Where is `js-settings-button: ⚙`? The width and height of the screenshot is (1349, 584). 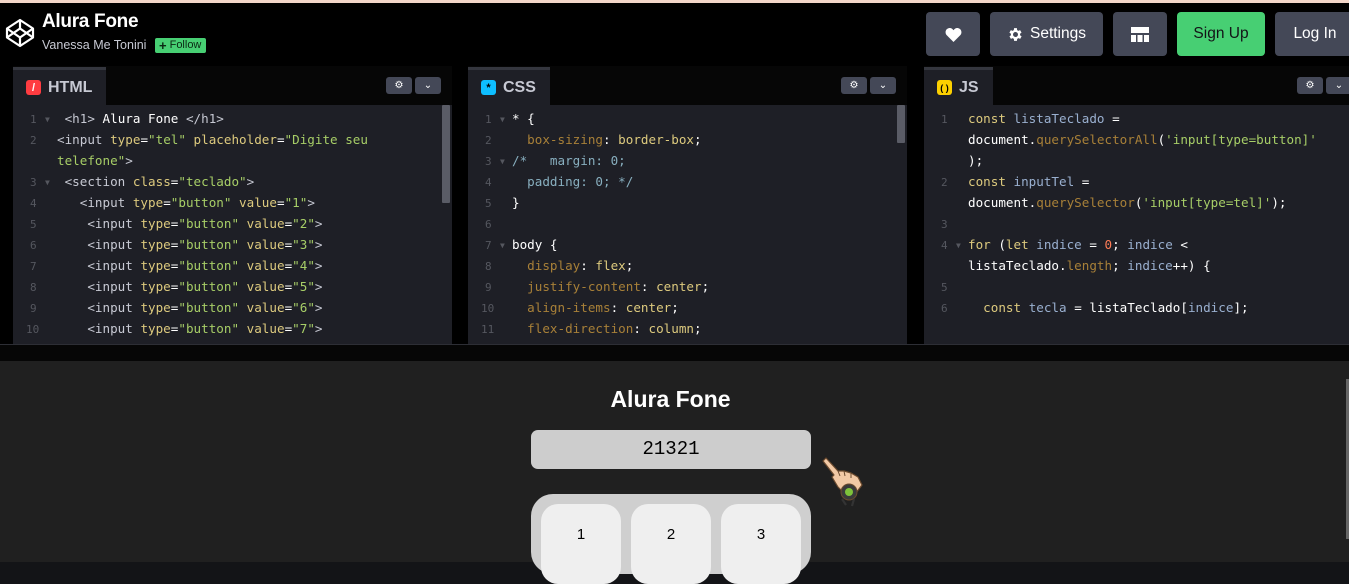 js-settings-button: ⚙ is located at coordinates (1310, 85).